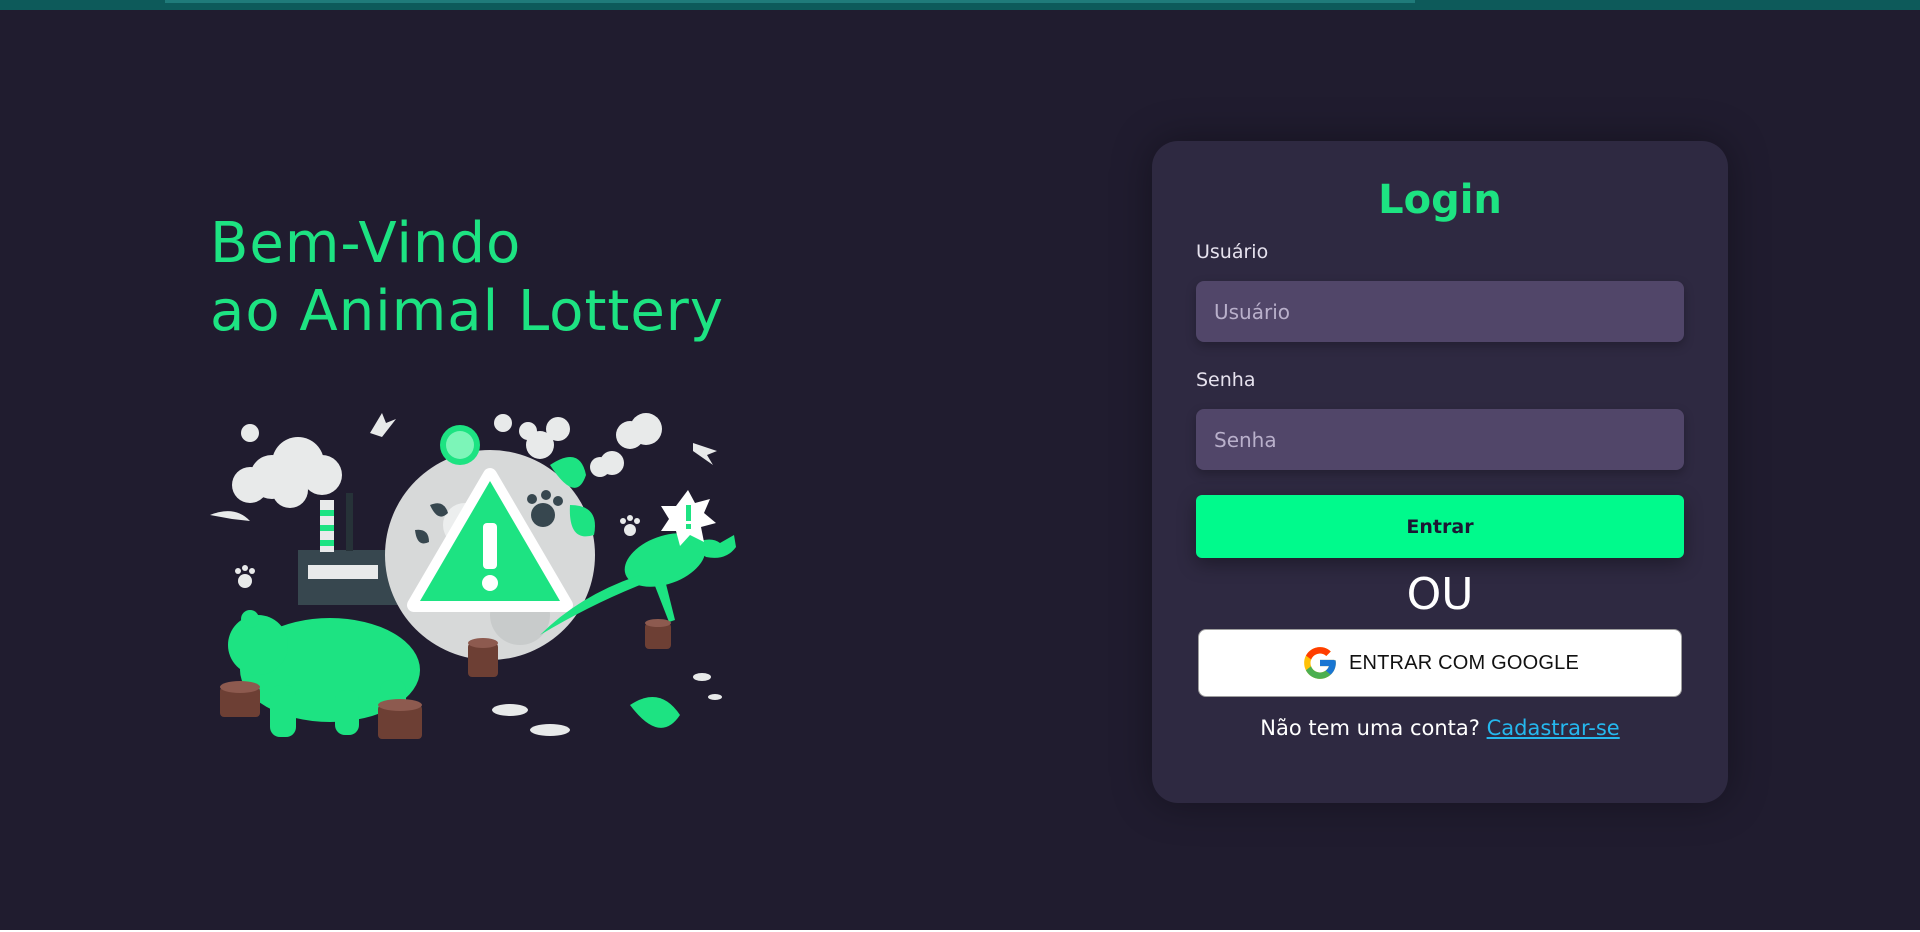  I want to click on top-strip-highlight, so click(790, 1).